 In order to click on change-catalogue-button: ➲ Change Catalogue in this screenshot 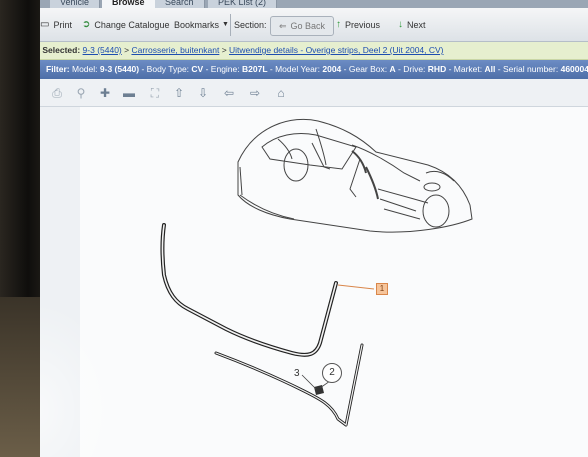, I will do `click(125, 24)`.